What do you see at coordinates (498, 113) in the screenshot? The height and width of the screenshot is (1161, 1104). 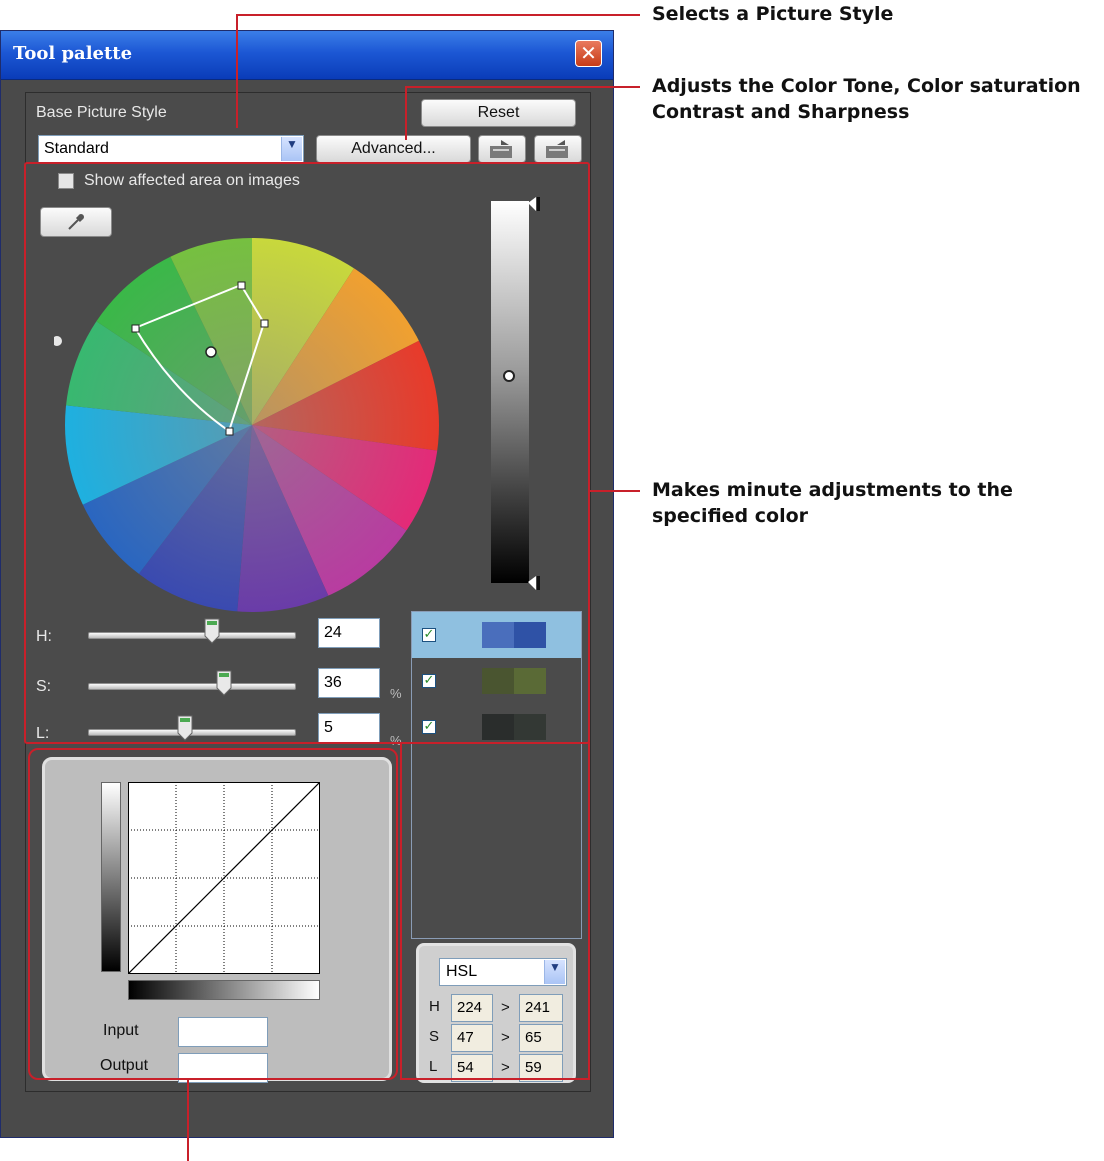 I see `reset-button: Reset` at bounding box center [498, 113].